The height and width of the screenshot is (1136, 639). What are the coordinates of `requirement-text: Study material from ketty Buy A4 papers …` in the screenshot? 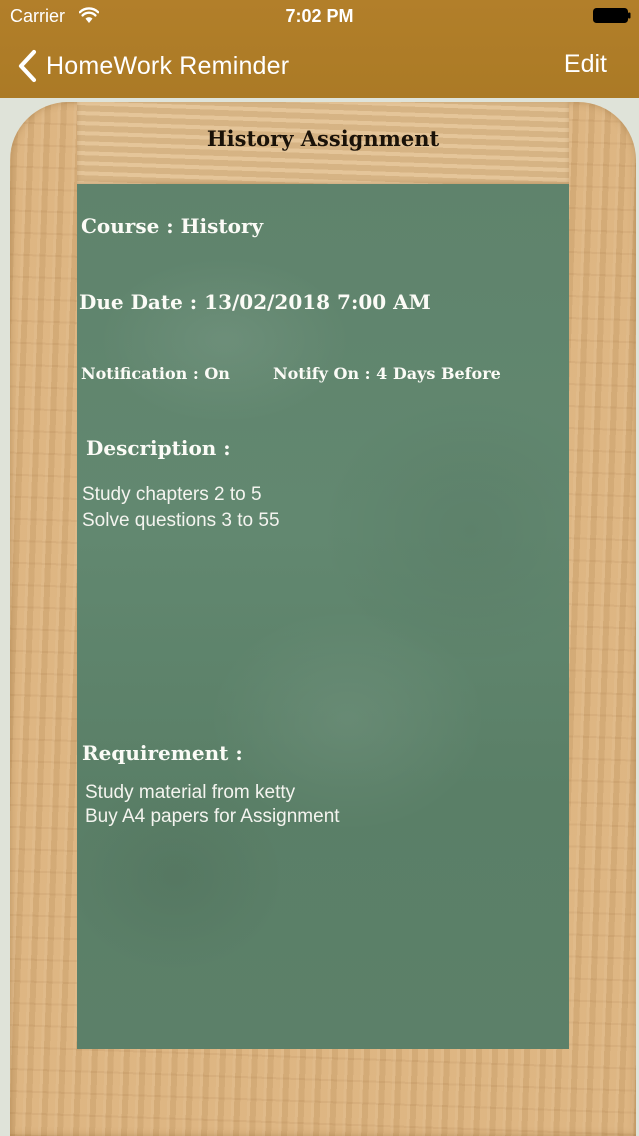 It's located at (212, 804).